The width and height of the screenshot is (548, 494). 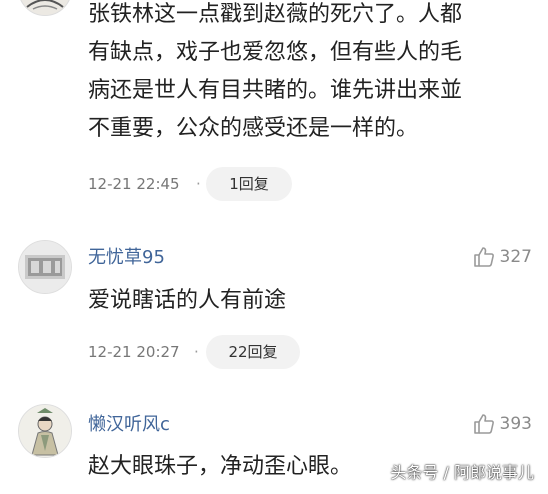 What do you see at coordinates (220, 466) in the screenshot?
I see `comment-line: 赵大眼珠子，净动歪心眼。` at bounding box center [220, 466].